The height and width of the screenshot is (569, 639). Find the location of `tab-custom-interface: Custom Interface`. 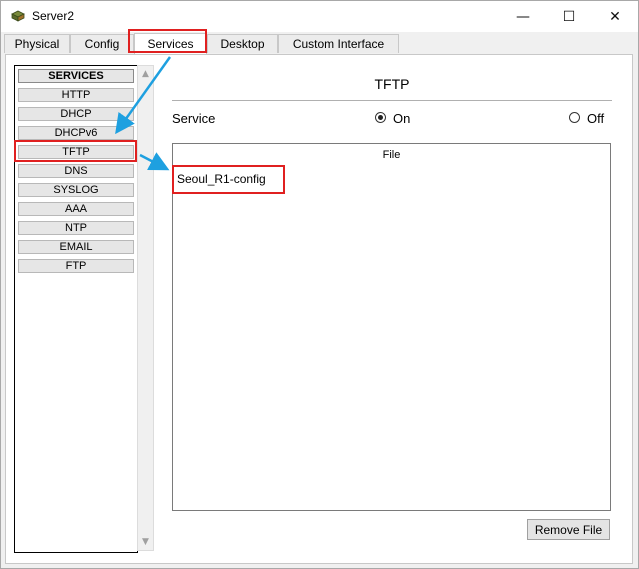

tab-custom-interface: Custom Interface is located at coordinates (338, 43).